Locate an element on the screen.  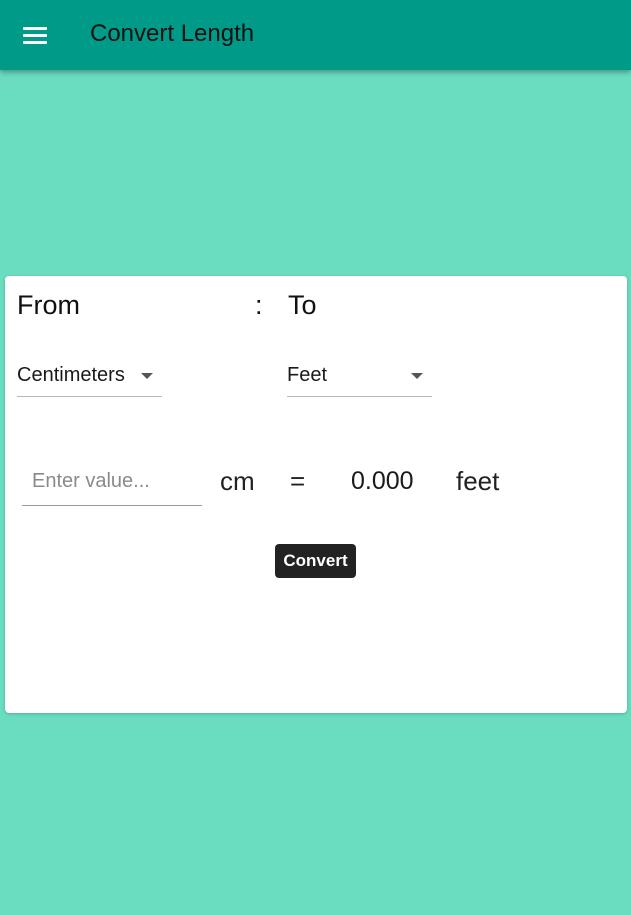
menu-icon is located at coordinates (35, 35).